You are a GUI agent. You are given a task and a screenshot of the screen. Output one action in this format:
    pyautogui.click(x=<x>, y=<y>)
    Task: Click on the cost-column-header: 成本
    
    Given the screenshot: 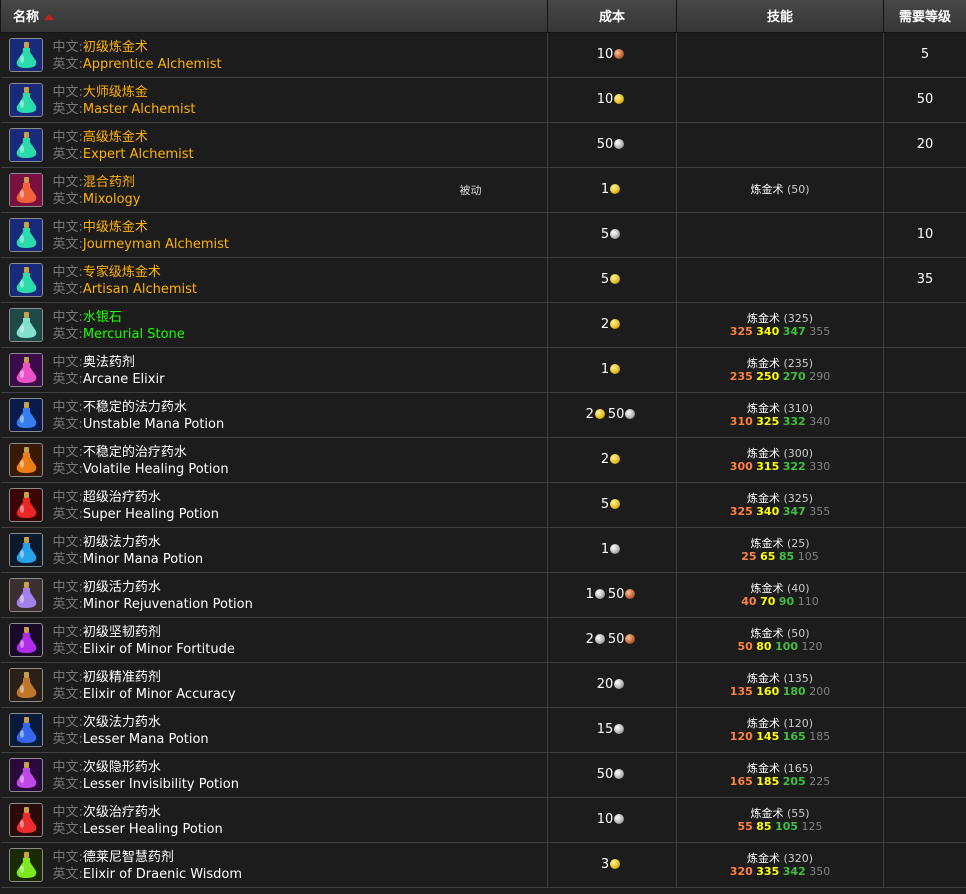 What is the action you would take?
    pyautogui.click(x=612, y=16)
    